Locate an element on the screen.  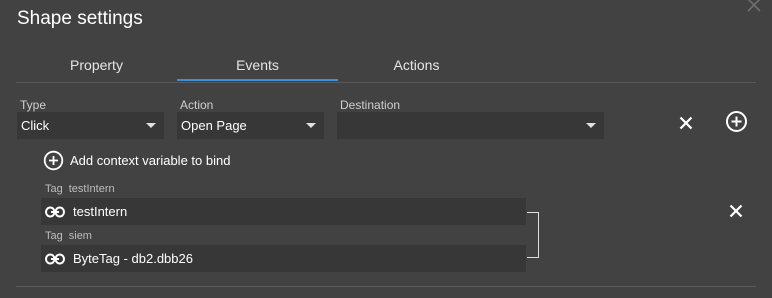
tab-bar: Property Events Actions is located at coordinates (386, 66).